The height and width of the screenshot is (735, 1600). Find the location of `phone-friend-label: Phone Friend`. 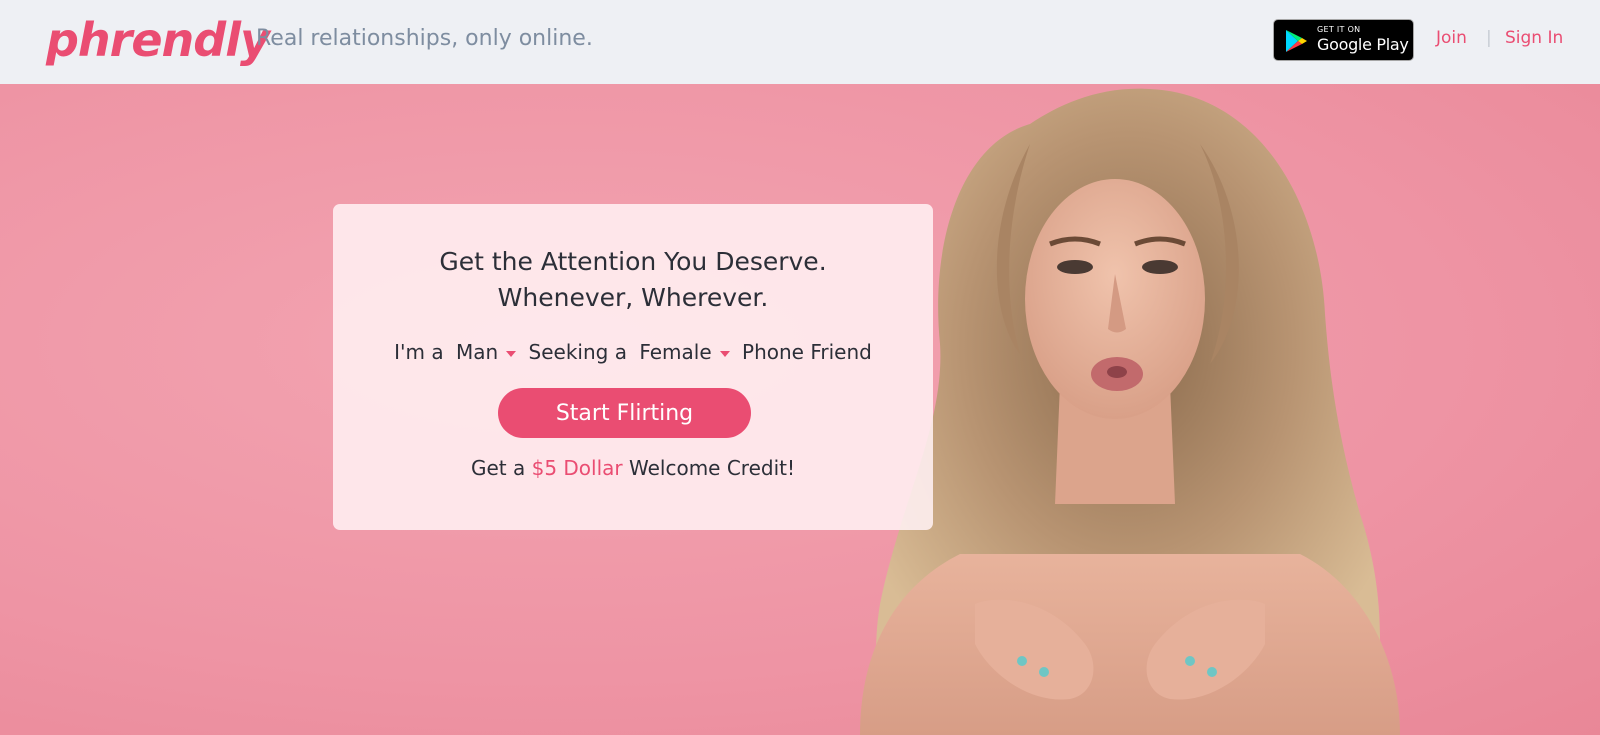

phone-friend-label: Phone Friend is located at coordinates (807, 352).